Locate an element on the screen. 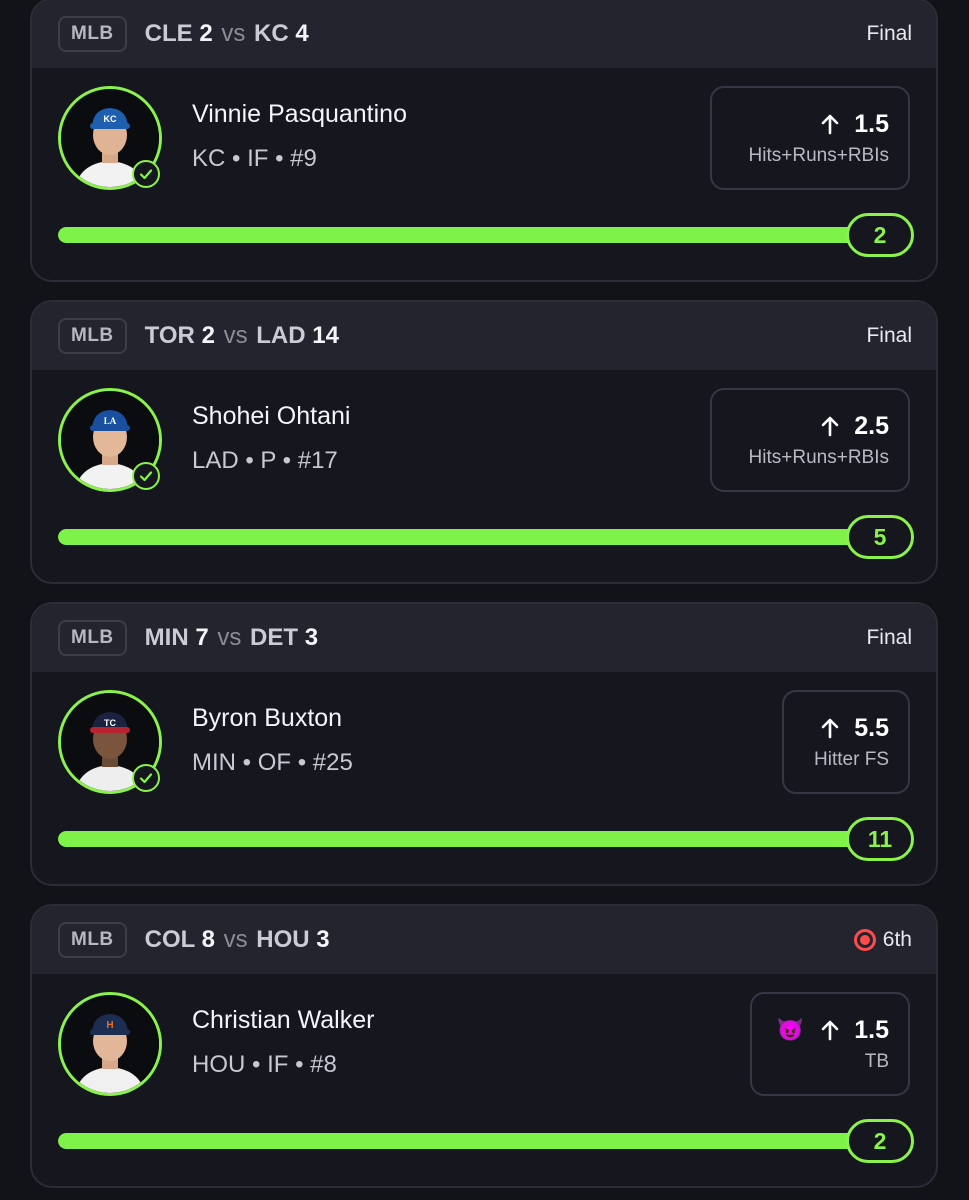 The width and height of the screenshot is (969, 1200). result-value: 11 is located at coordinates (880, 839).